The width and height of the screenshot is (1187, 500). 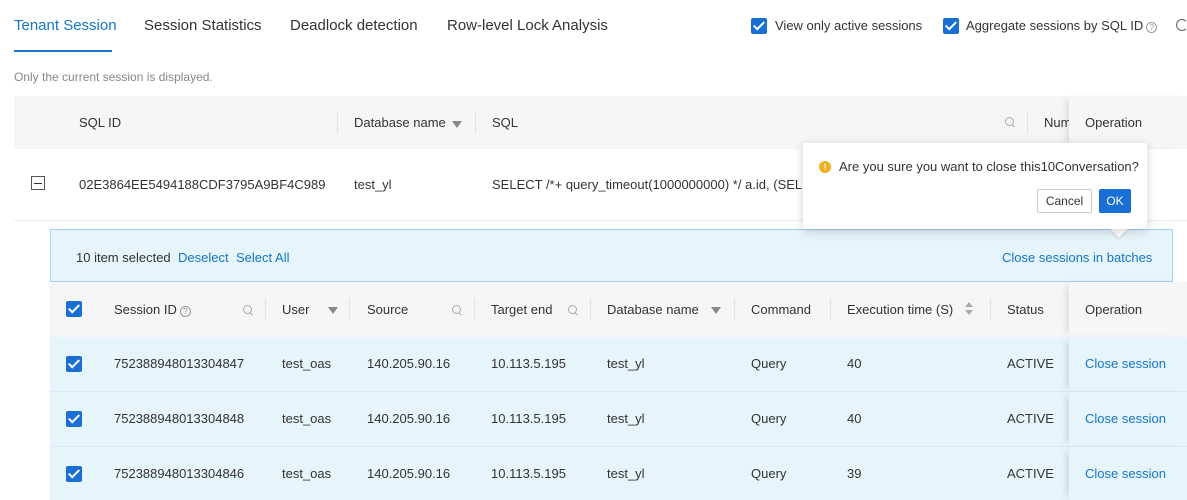 What do you see at coordinates (825, 167) in the screenshot?
I see `warning-circle-icon: !` at bounding box center [825, 167].